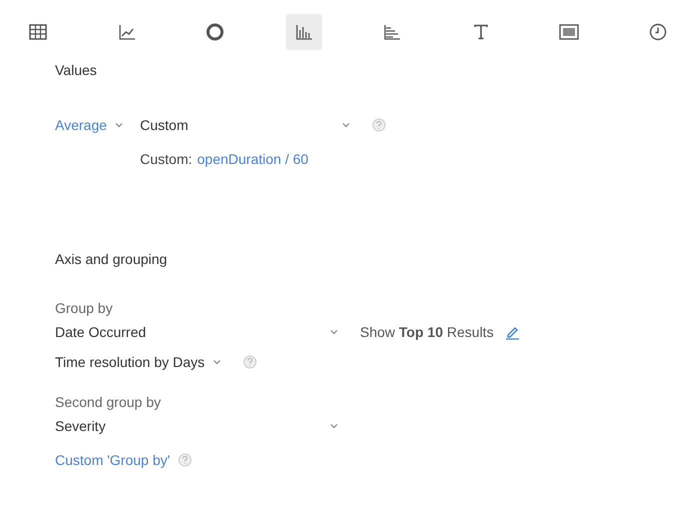 The width and height of the screenshot is (694, 518). I want to click on custom-label: Custom:, so click(166, 159).